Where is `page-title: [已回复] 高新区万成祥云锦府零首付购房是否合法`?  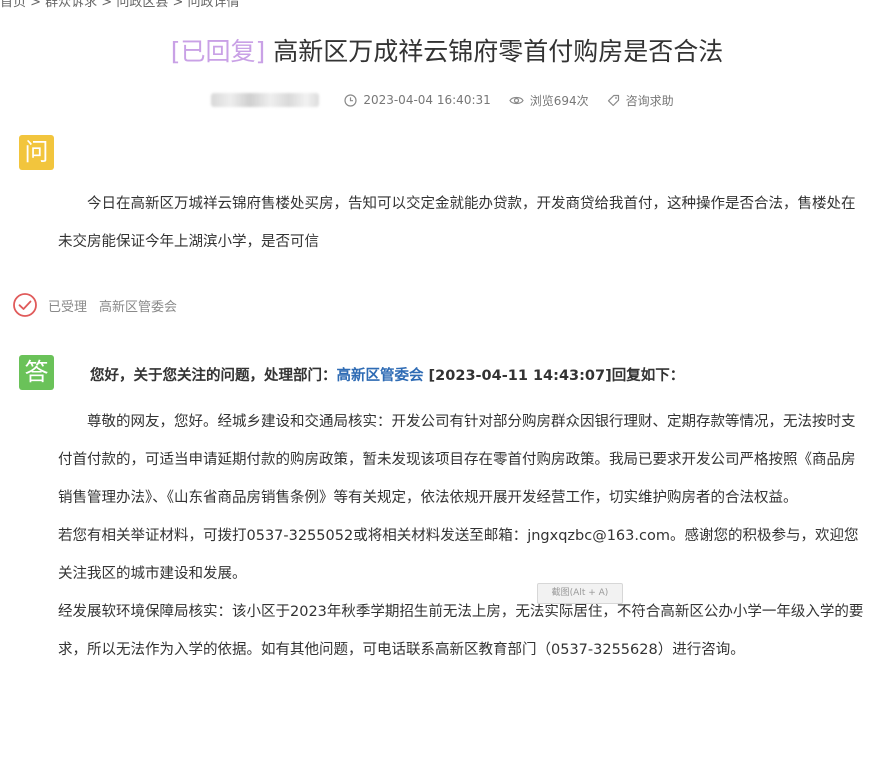
page-title: [已回复] 高新区万成祥云锦府零首付购房是否合法 is located at coordinates (447, 52).